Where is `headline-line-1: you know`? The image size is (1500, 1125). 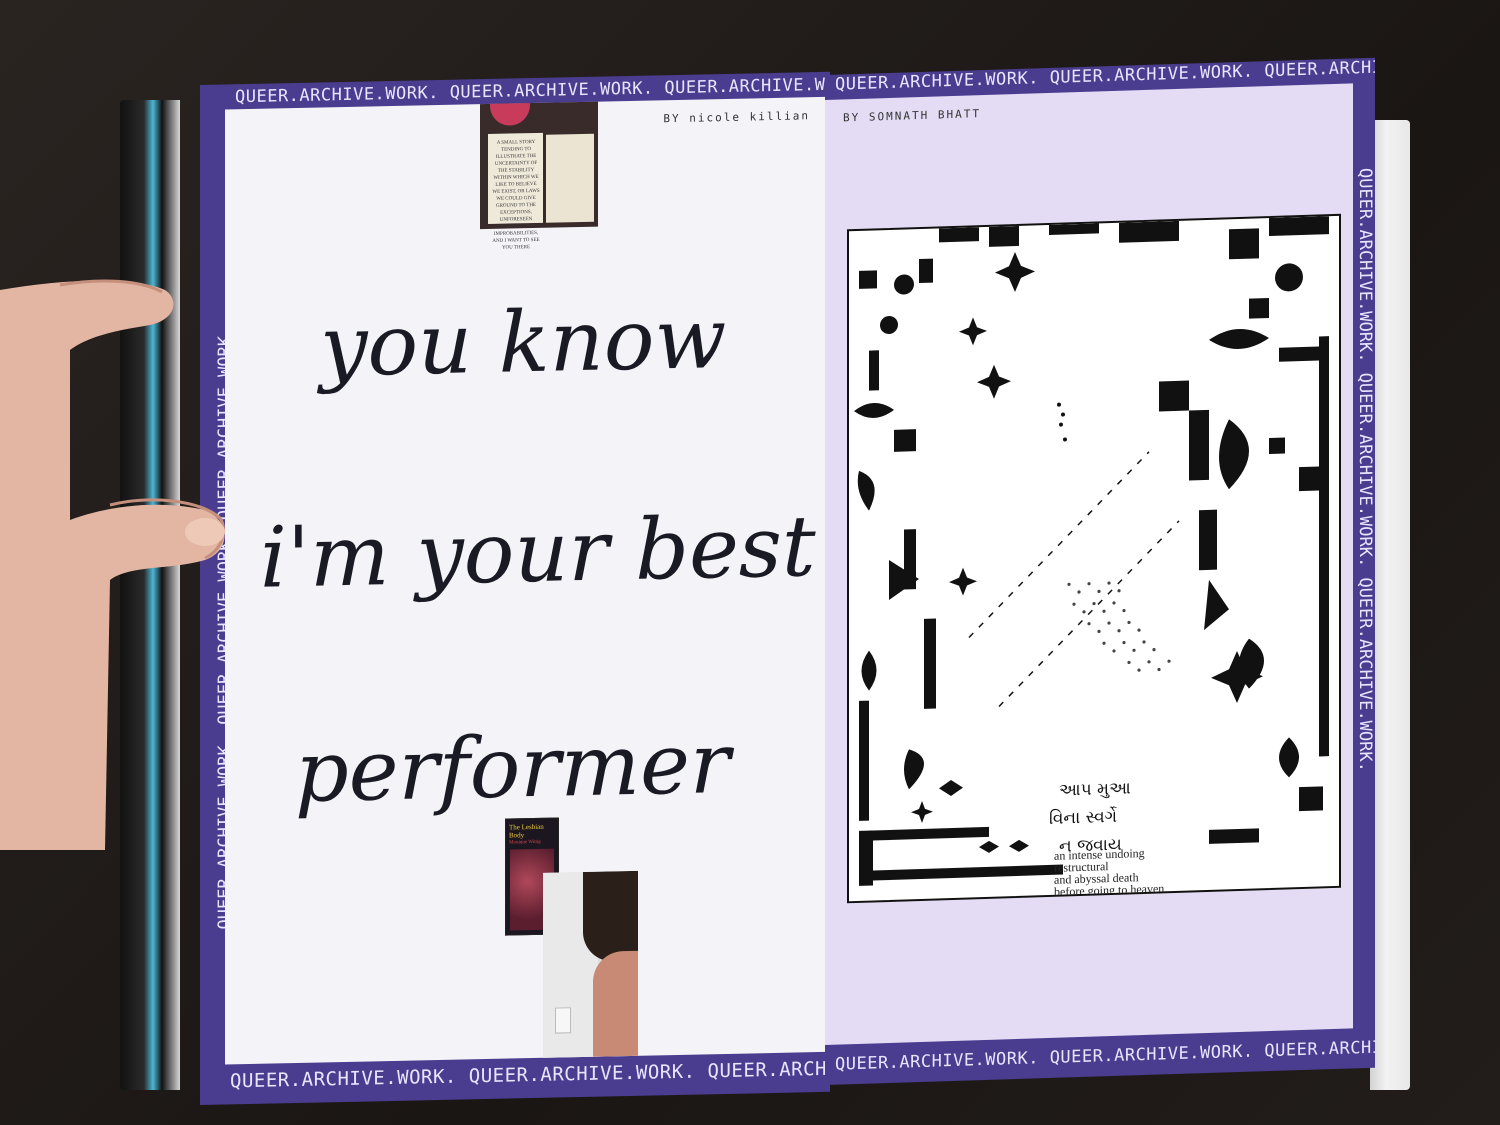 headline-line-1: you know is located at coordinates (523, 342).